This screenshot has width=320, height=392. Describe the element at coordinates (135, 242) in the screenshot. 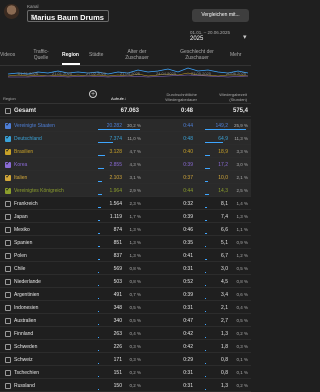

I see `row-views-percent: 1,3 %` at that location.